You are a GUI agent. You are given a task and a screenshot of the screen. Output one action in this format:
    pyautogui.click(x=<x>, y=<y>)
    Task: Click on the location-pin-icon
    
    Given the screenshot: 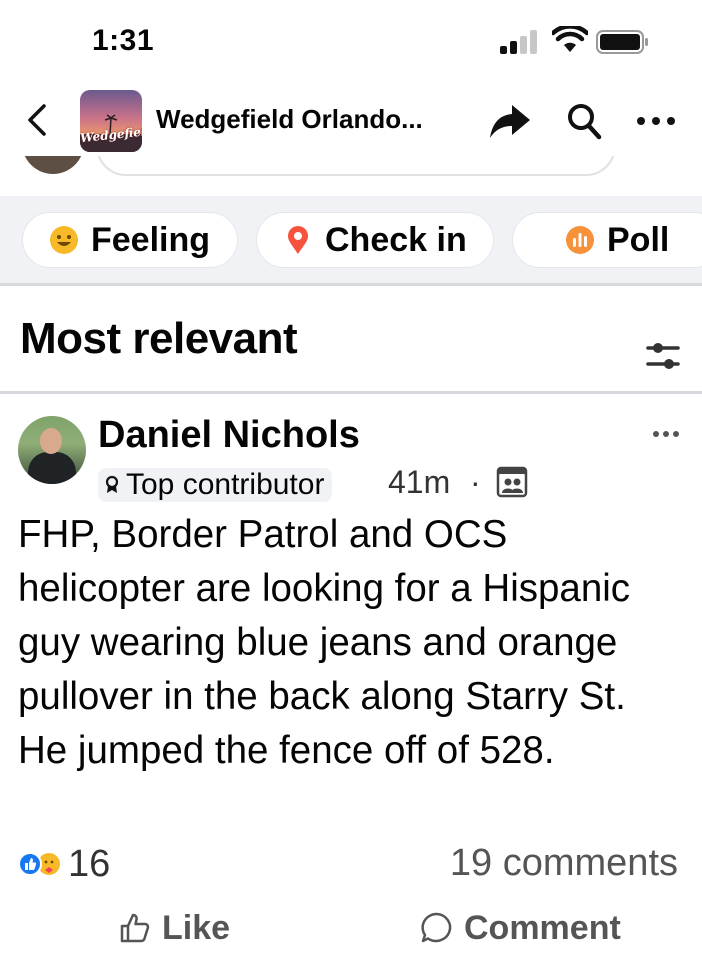 What is the action you would take?
    pyautogui.click(x=298, y=240)
    